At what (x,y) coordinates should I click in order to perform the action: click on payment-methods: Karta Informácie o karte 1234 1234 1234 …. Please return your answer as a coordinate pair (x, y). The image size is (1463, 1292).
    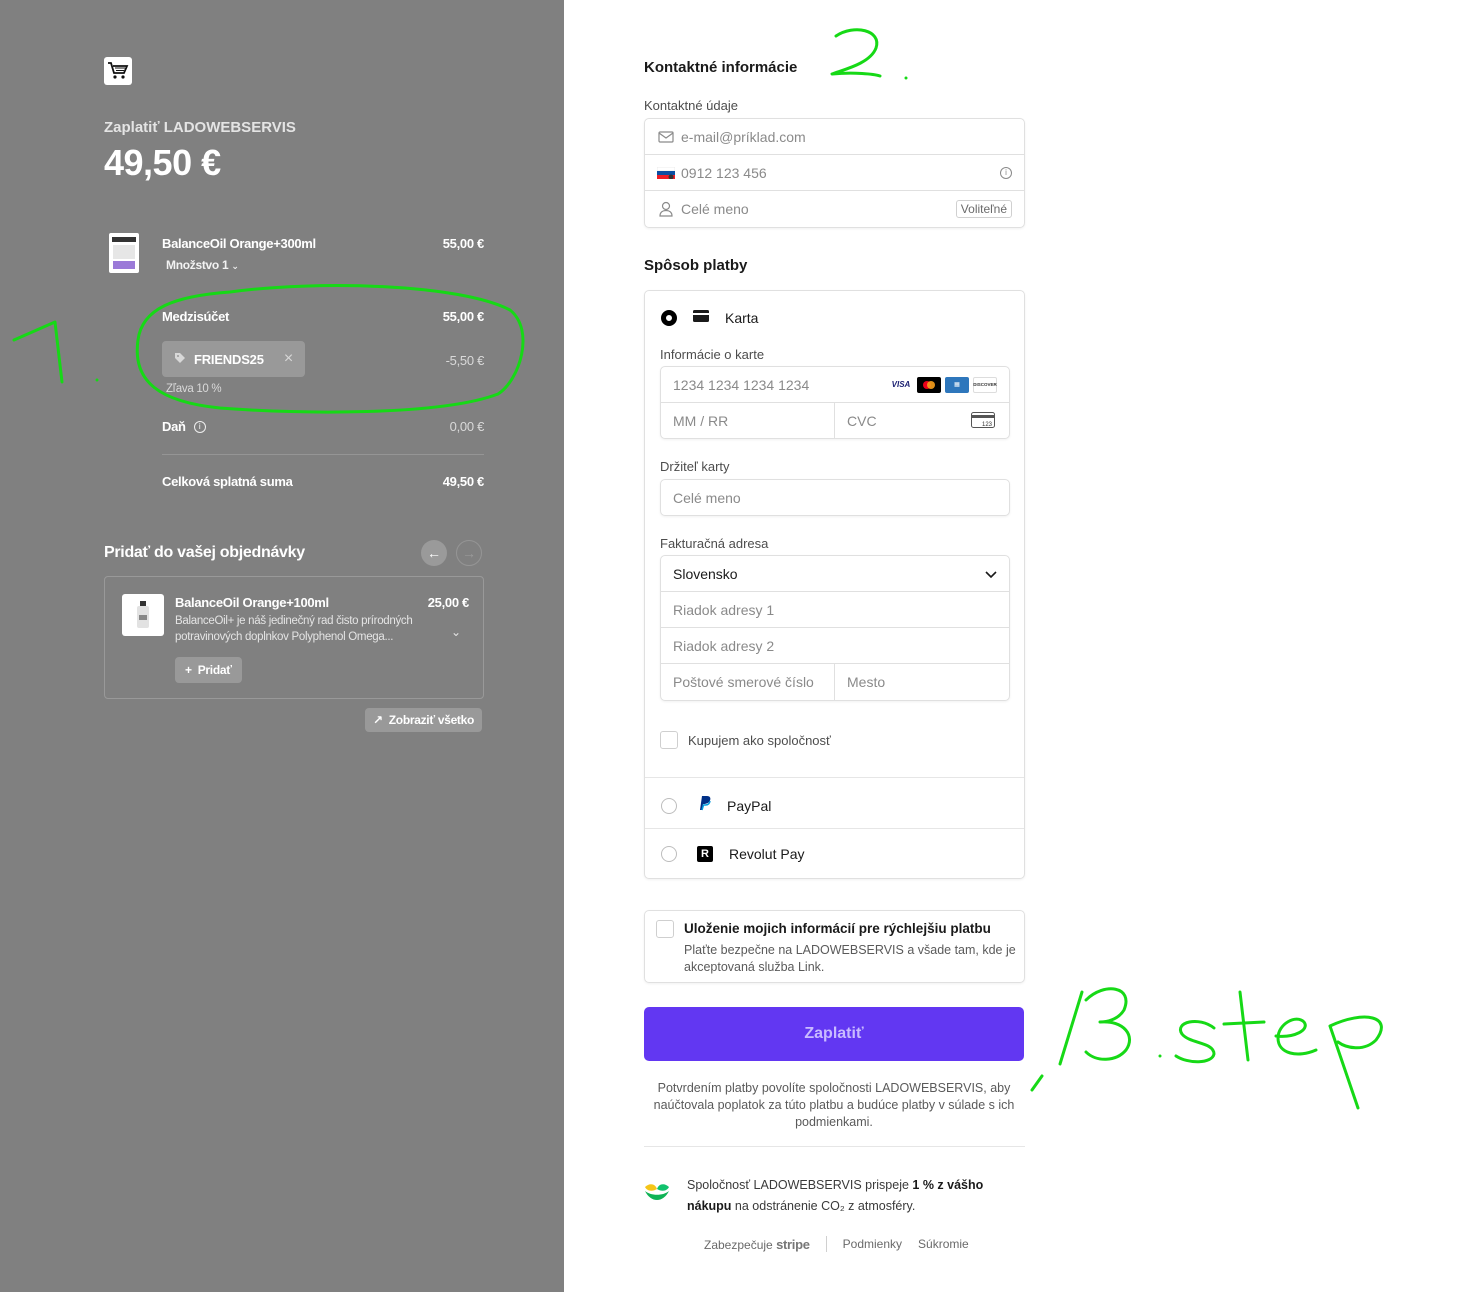
    Looking at the image, I should click on (834, 584).